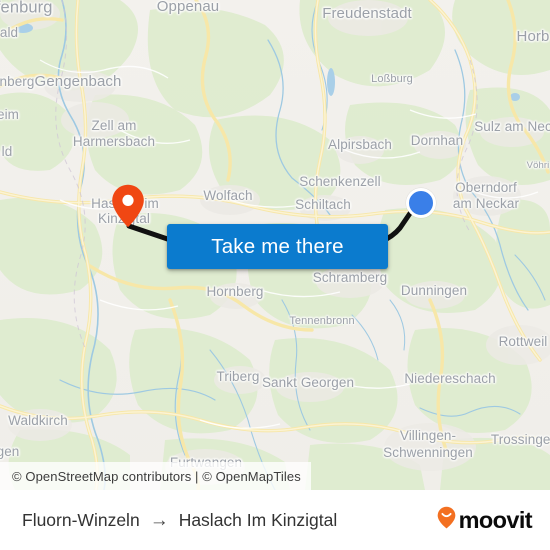 The width and height of the screenshot is (550, 550). What do you see at coordinates (308, 382) in the screenshot?
I see `map-label: Sankt Georgen` at bounding box center [308, 382].